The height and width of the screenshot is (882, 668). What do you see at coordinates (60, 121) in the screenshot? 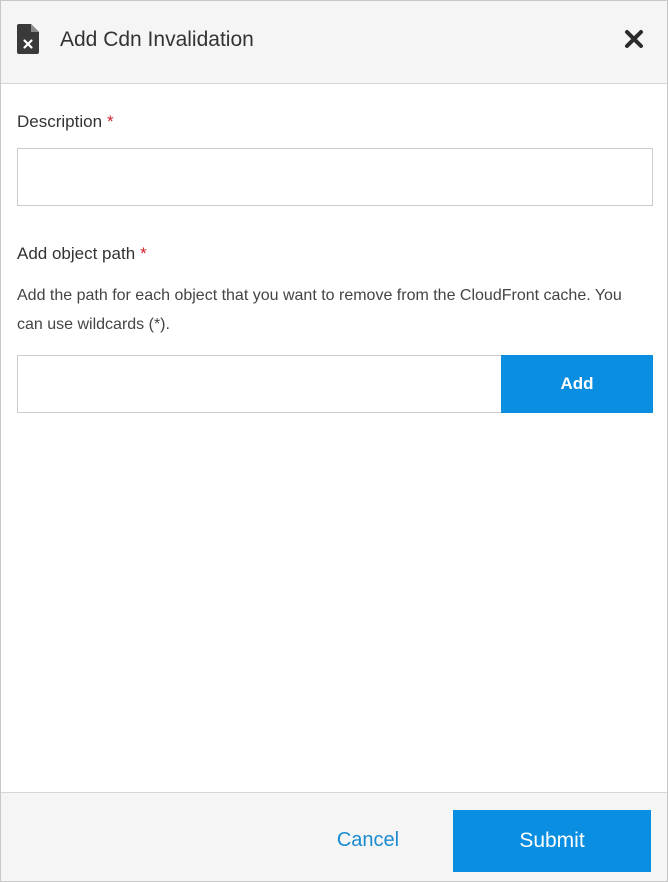
I see `description-label-text: Description` at bounding box center [60, 121].